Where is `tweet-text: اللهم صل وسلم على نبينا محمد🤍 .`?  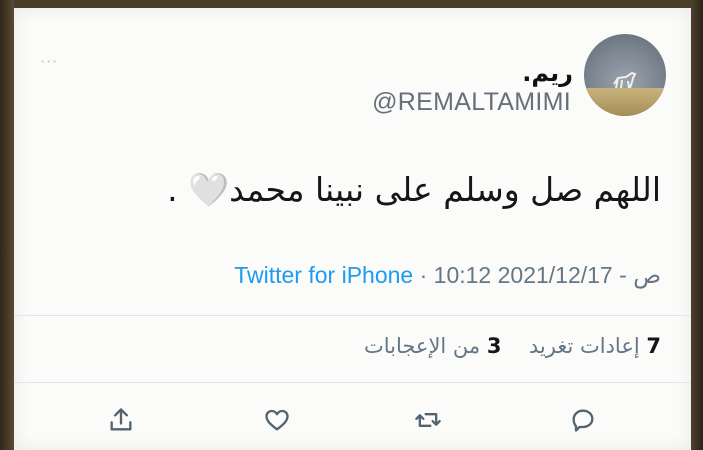
tweet-text: اللهم صل وسلم على نبينا محمد🤍 . is located at coordinates (414, 189).